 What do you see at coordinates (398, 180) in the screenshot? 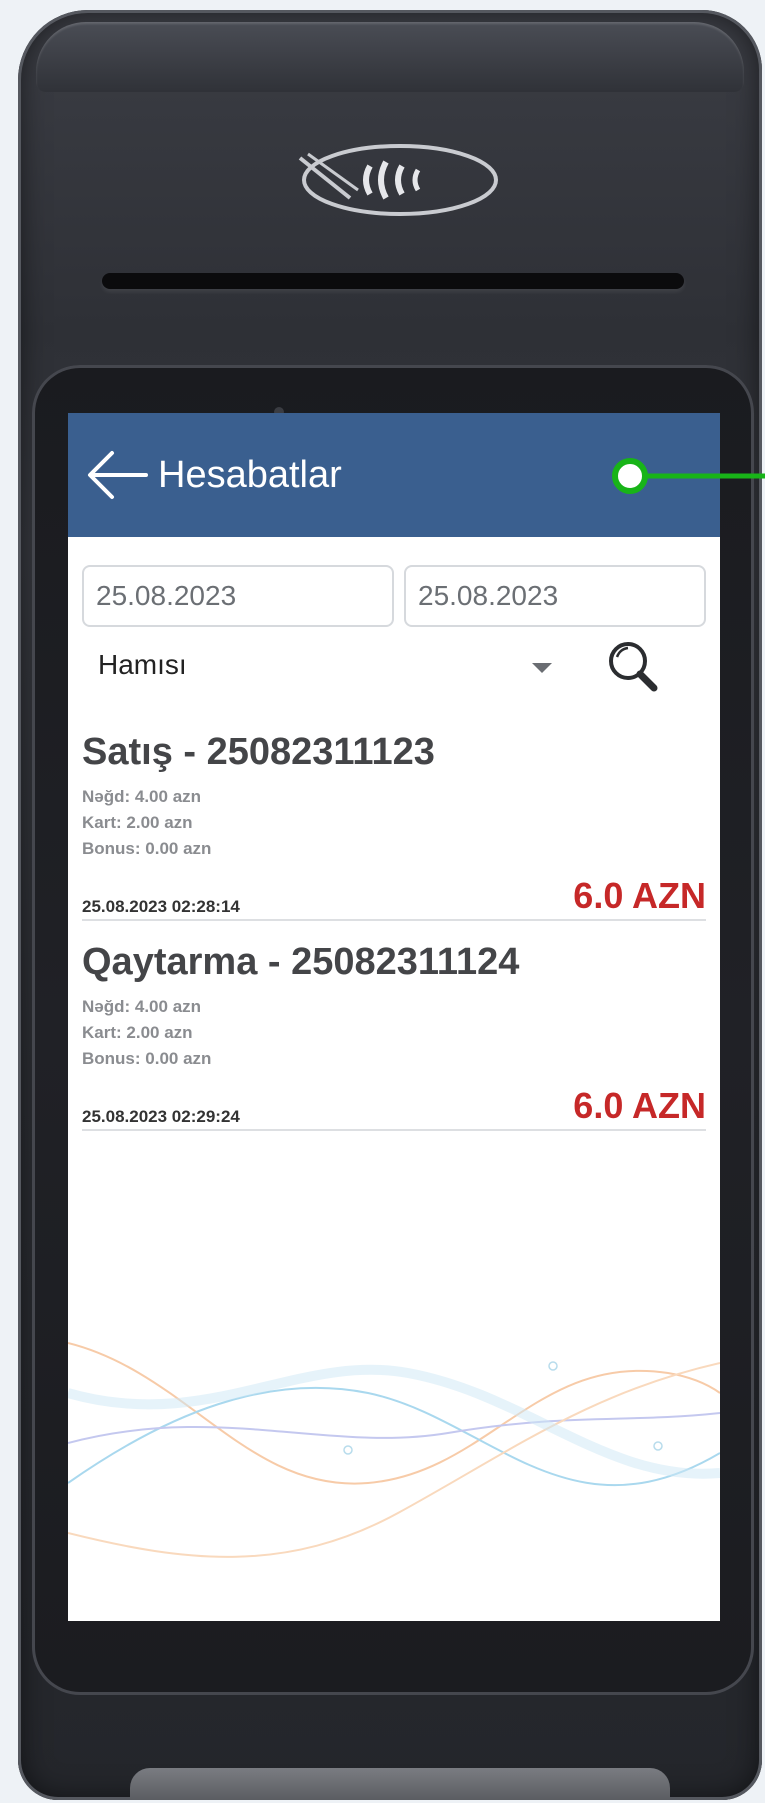
I see `contactless-icon` at bounding box center [398, 180].